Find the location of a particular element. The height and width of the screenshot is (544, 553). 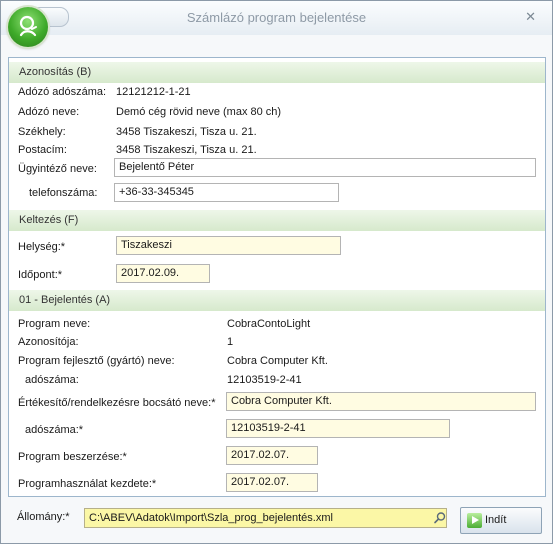

phone-label: telefonszáma: is located at coordinates (63, 193).